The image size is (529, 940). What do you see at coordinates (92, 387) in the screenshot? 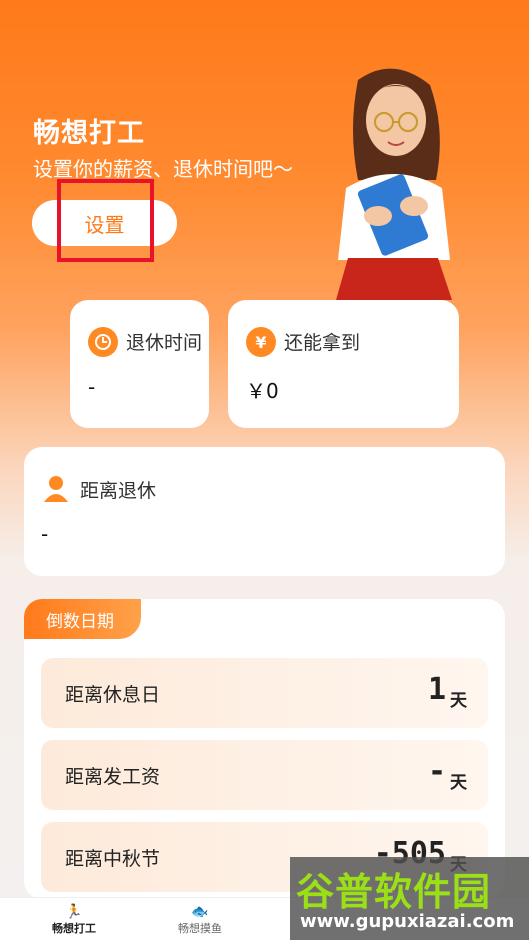
I see `retire-time-value: -` at bounding box center [92, 387].